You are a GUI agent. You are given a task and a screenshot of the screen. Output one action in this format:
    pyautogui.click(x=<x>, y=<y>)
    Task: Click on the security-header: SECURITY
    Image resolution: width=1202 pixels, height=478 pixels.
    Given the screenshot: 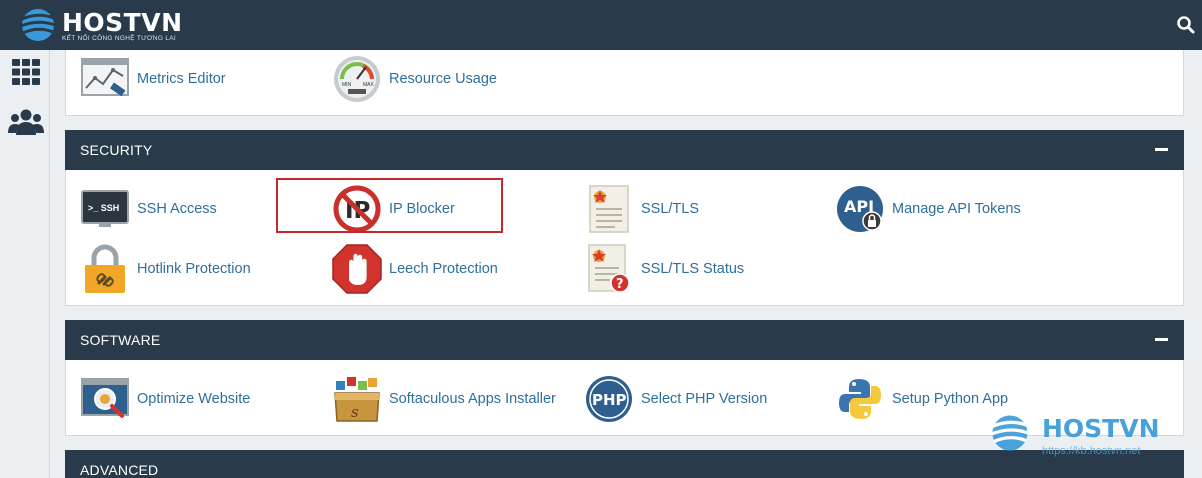 What is the action you would take?
    pyautogui.click(x=624, y=150)
    